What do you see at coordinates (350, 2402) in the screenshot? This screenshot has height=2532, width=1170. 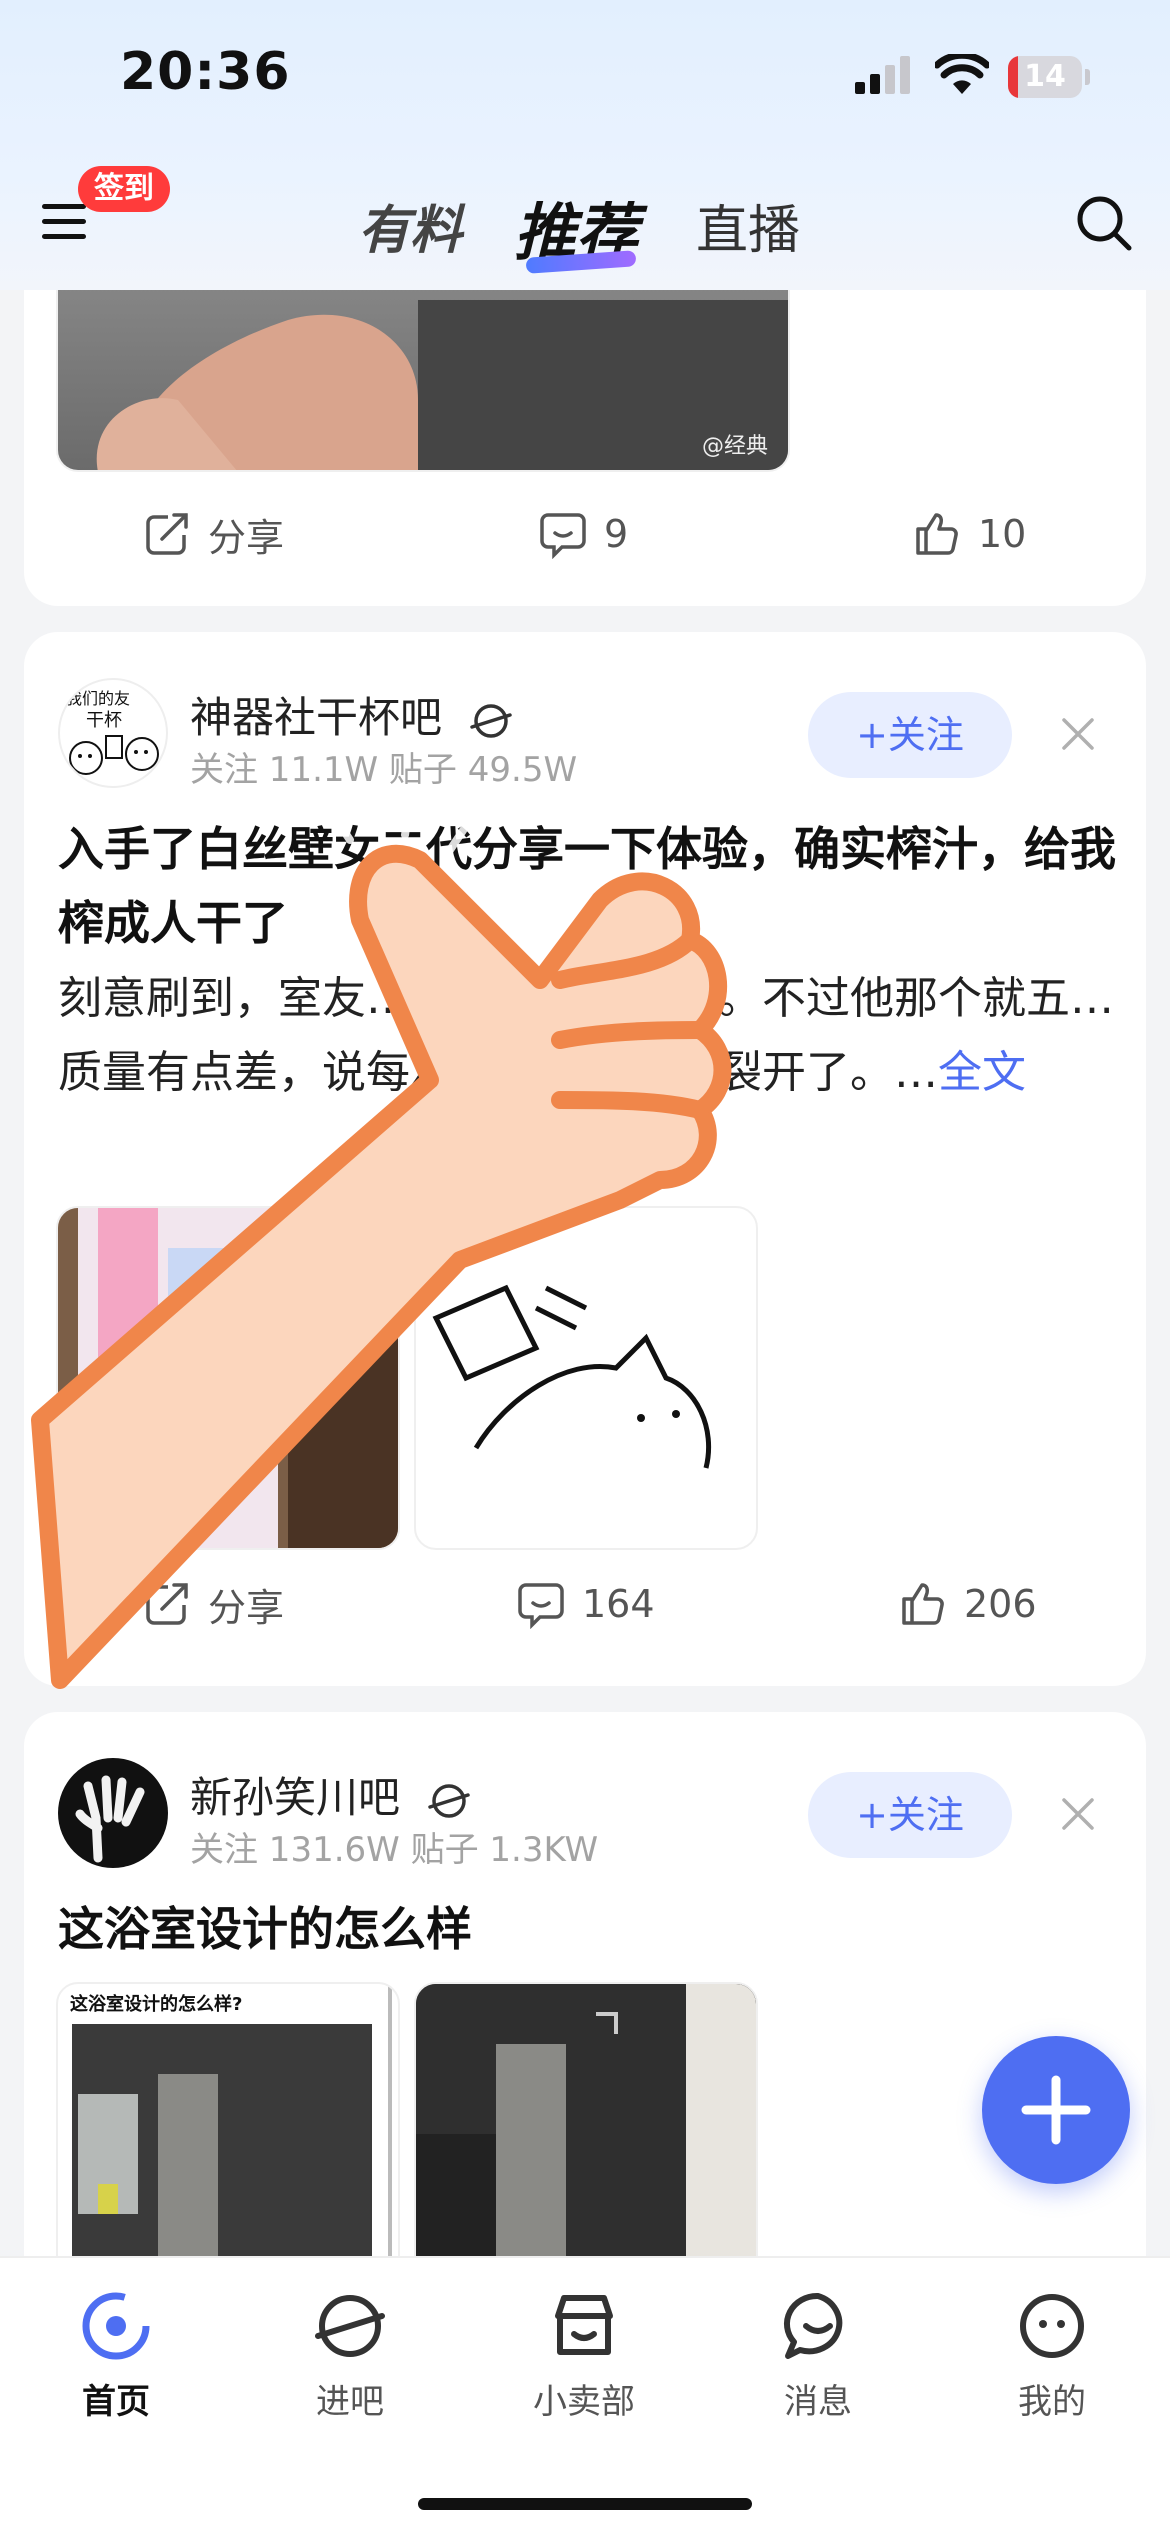 I see `tab-forums-label: 进吧` at bounding box center [350, 2402].